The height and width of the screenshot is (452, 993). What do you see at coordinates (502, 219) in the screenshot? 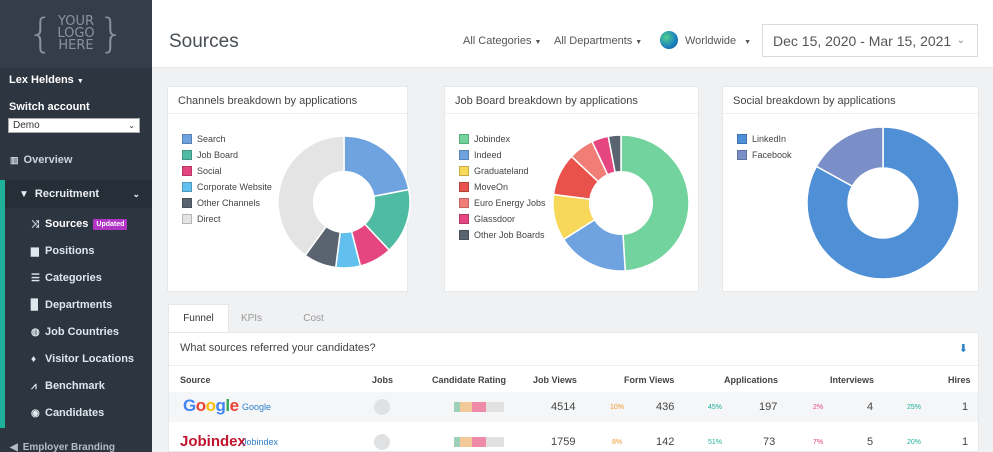
I see `legend-item: Glassdoor` at bounding box center [502, 219].